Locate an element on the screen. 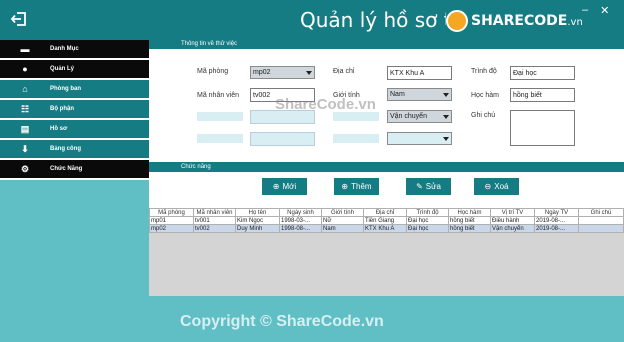 The width and height of the screenshot is (624, 342). column-header: Giới tính is located at coordinates (342, 212).